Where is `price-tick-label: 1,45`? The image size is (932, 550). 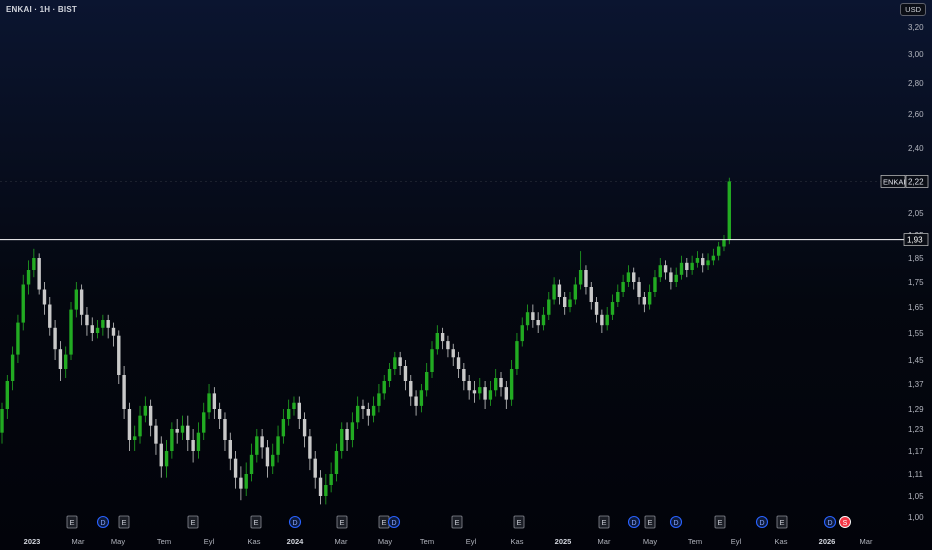 price-tick-label: 1,45 is located at coordinates (916, 360).